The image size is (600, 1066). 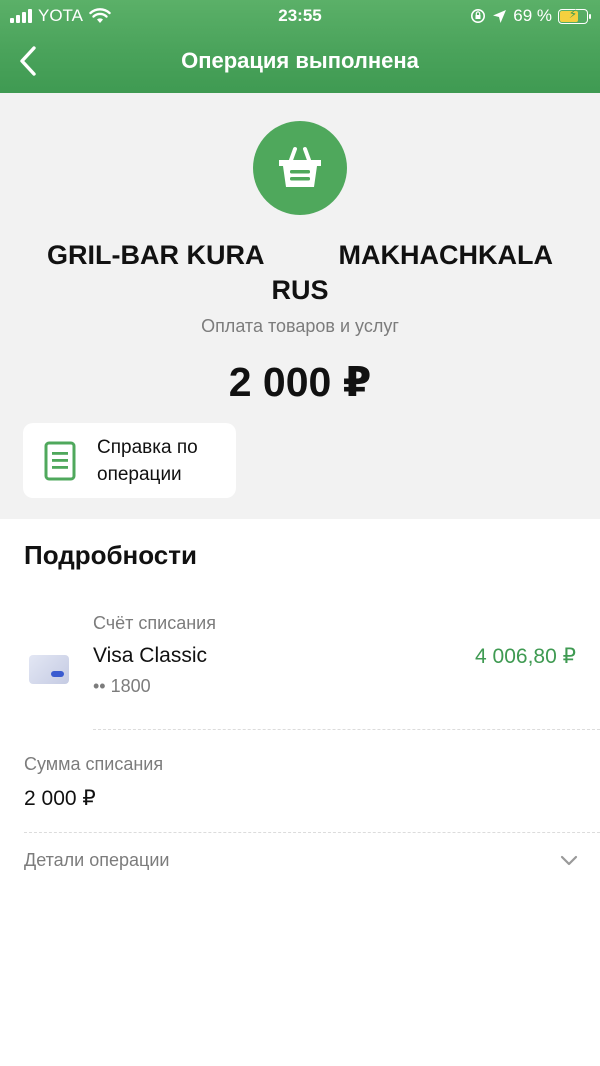 I want to click on status-right: 69 % ⚡, so click(x=530, y=16).